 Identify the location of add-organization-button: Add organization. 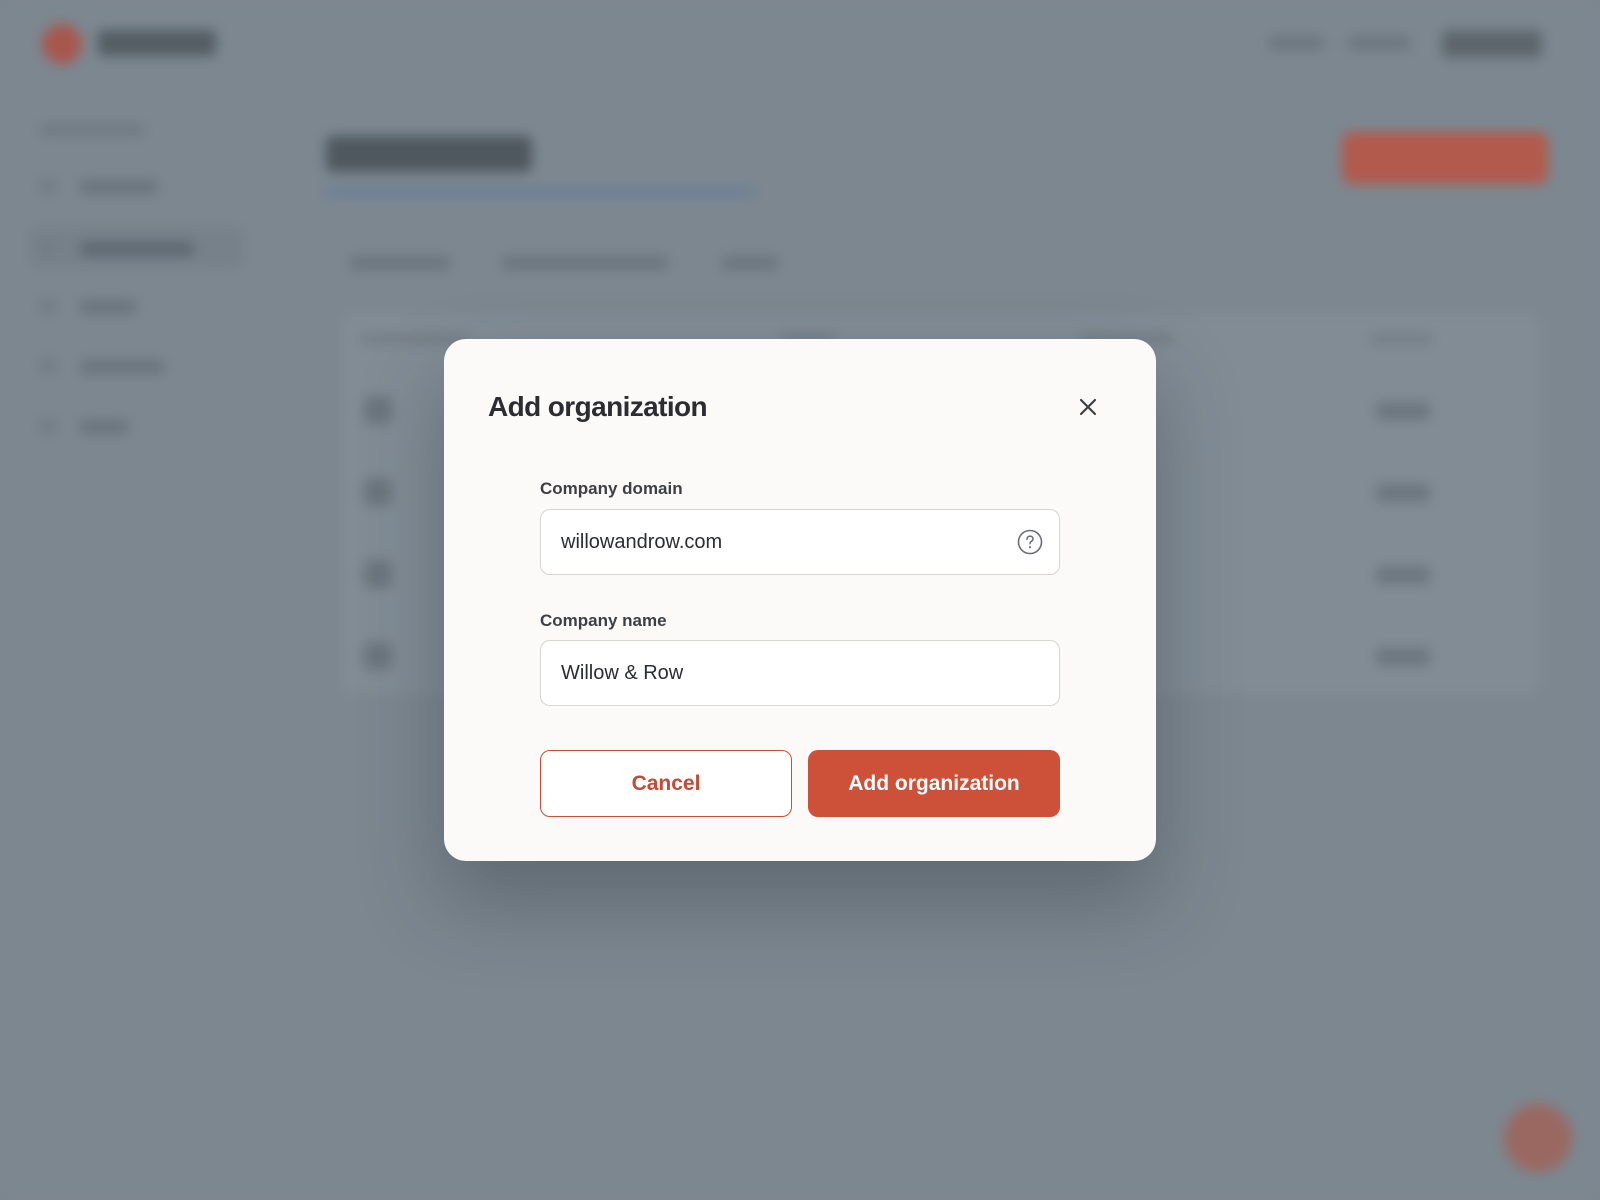
(934, 783).